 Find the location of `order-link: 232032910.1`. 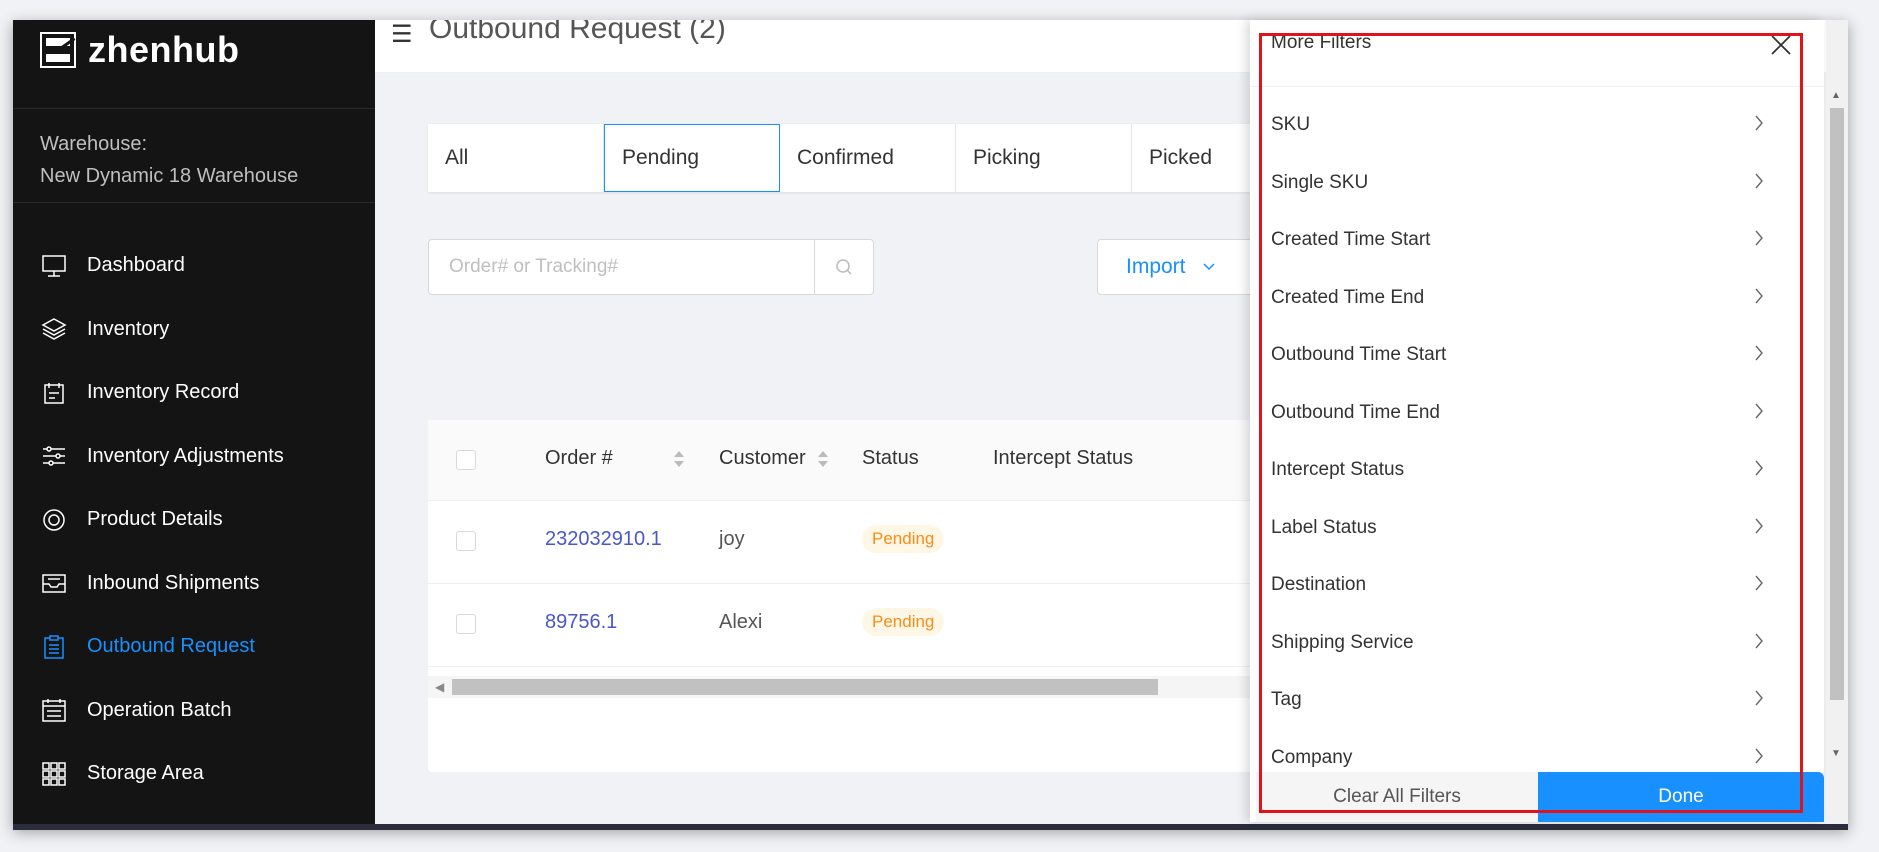

order-link: 232032910.1 is located at coordinates (603, 539).